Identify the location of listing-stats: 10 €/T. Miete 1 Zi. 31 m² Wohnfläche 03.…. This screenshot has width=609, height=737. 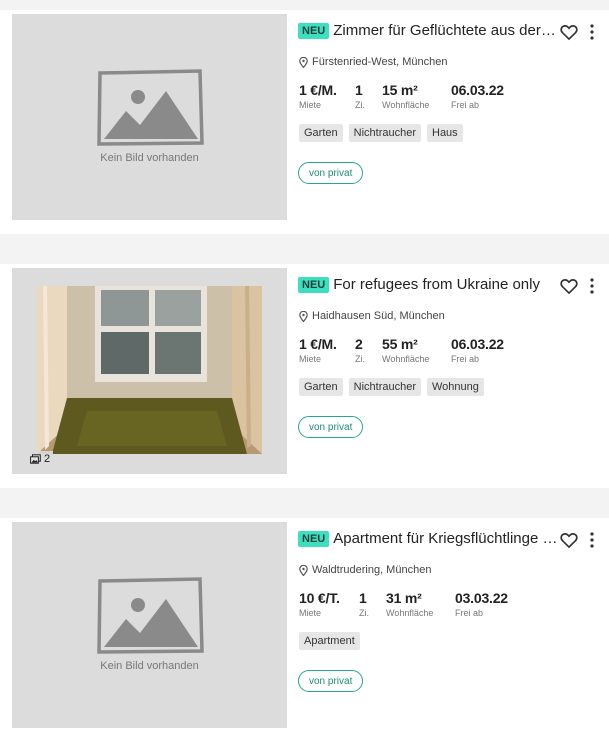
(403, 604).